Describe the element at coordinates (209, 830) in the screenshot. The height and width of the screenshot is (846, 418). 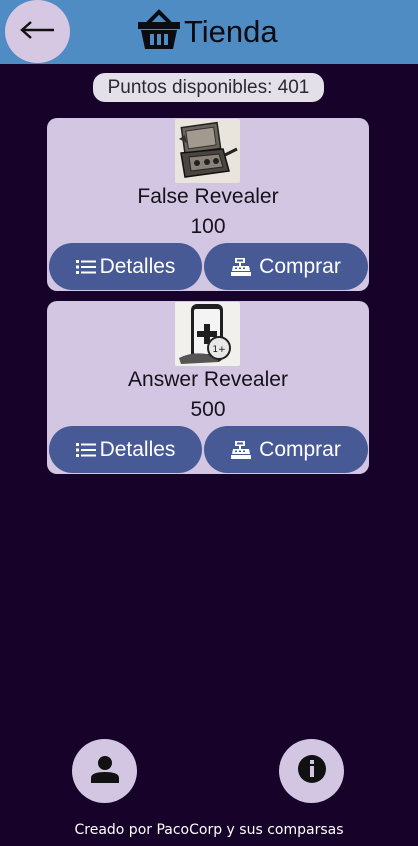
I see `footer-credits: Creado por PacoCorp y sus comparsas` at that location.